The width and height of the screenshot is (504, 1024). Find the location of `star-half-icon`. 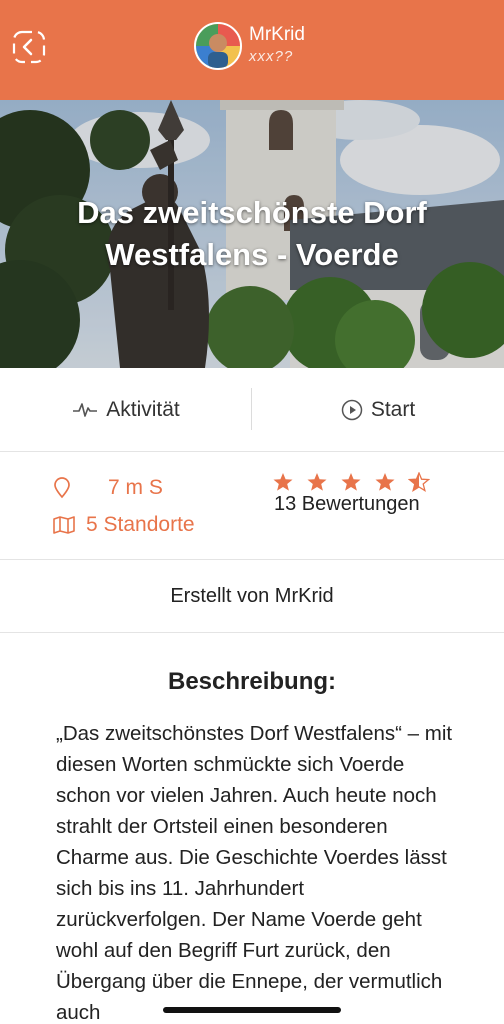

star-half-icon is located at coordinates (419, 482).